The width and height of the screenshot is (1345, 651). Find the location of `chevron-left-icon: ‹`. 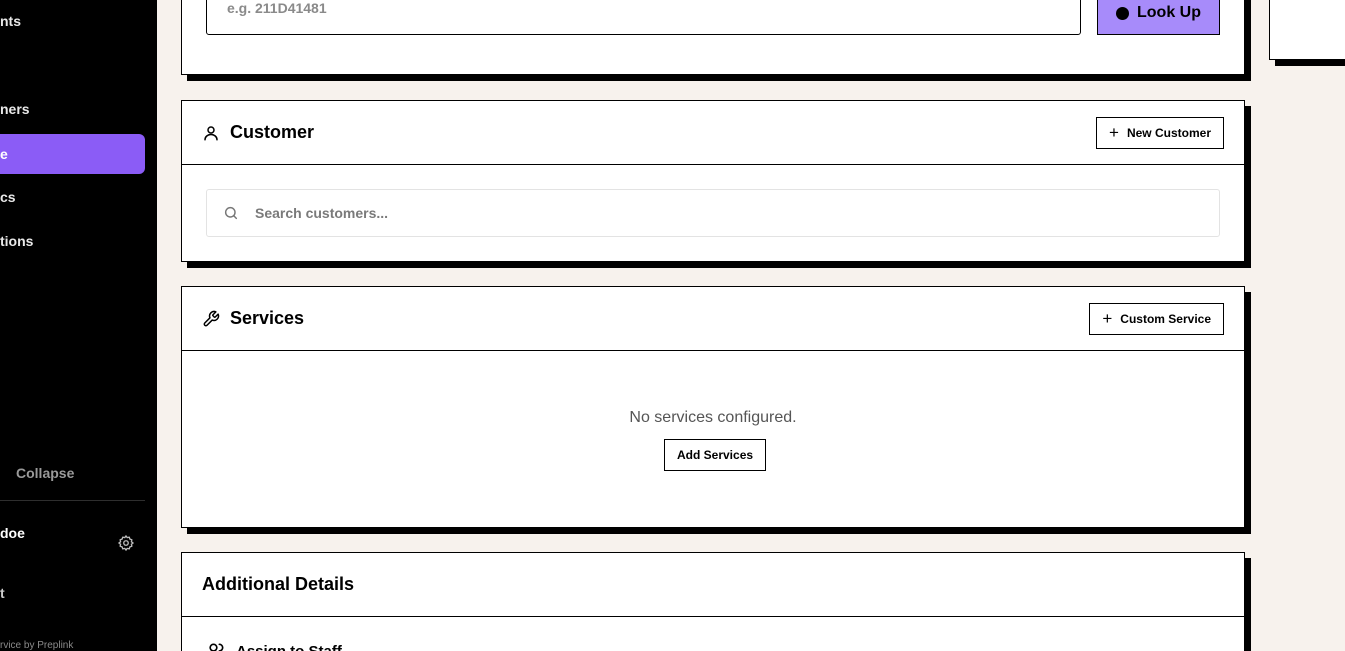

chevron-left-icon: ‹ is located at coordinates (4, 473).